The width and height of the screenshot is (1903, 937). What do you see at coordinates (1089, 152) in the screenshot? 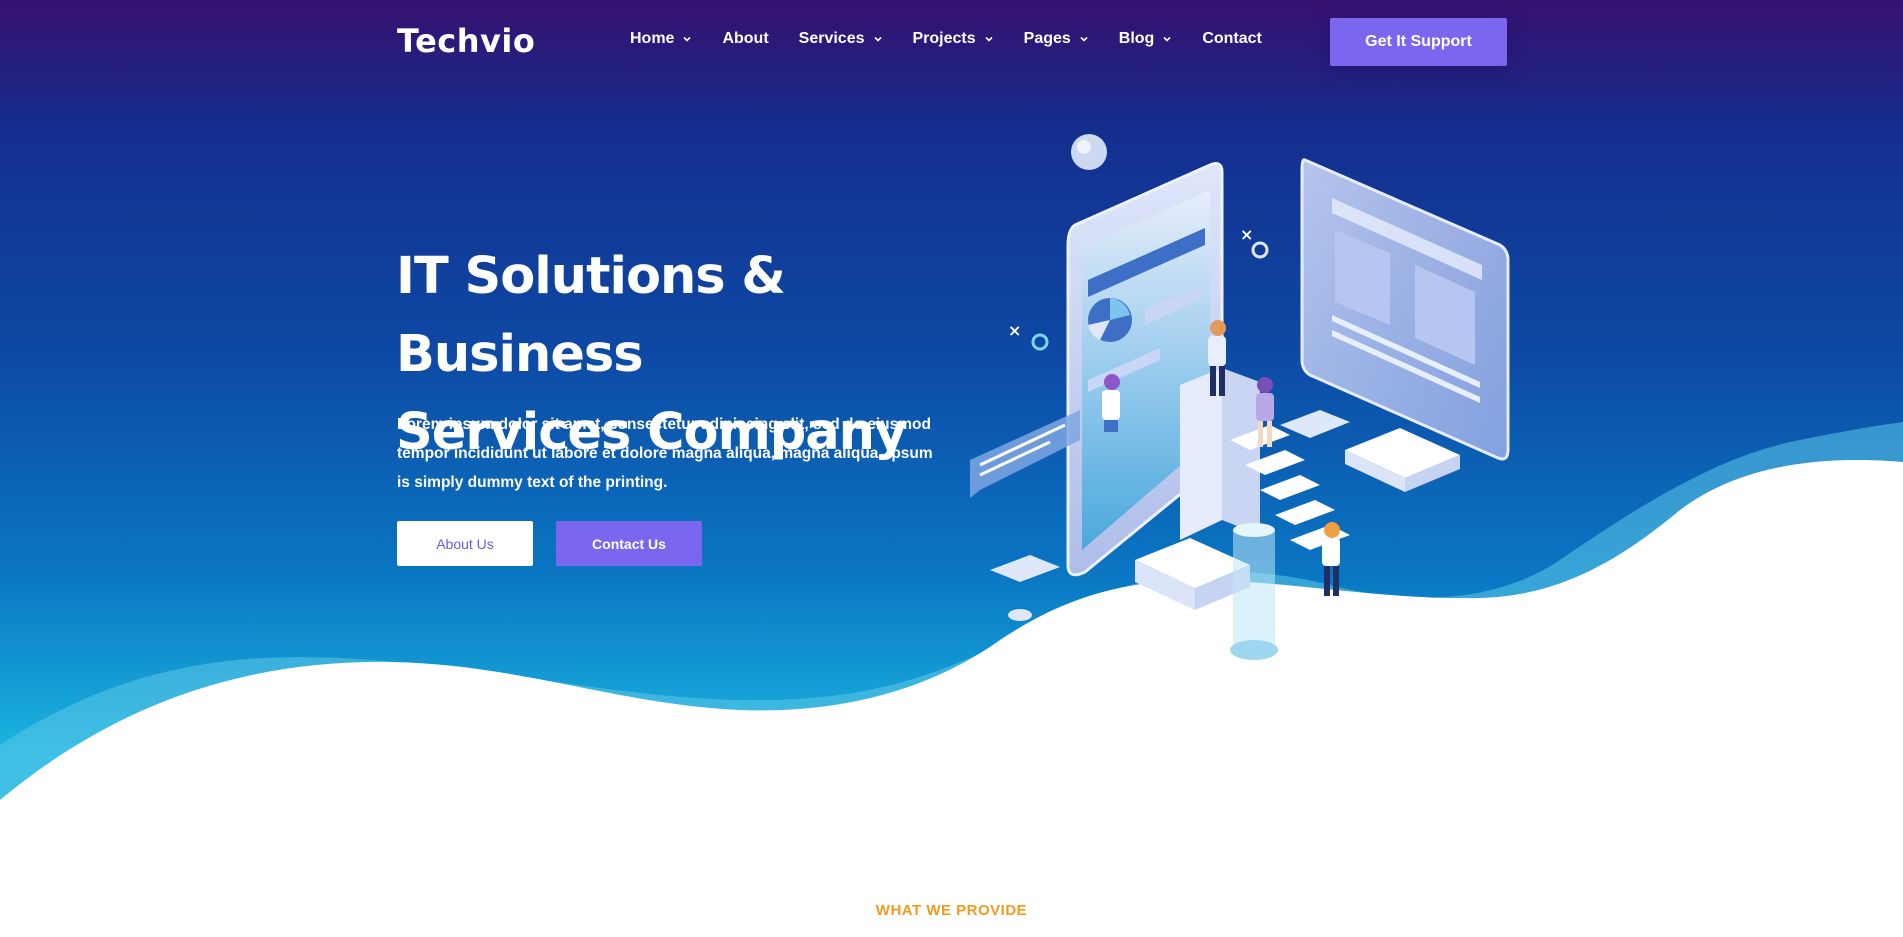
I see `sphere-decoration` at bounding box center [1089, 152].